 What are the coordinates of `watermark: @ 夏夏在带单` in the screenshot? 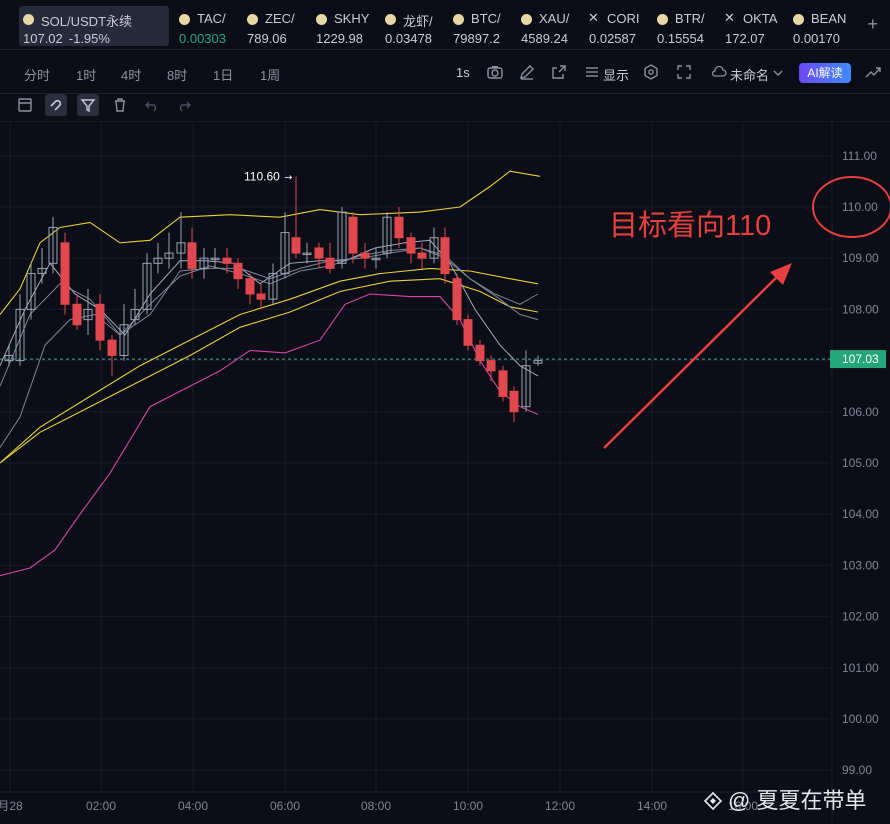 It's located at (785, 799).